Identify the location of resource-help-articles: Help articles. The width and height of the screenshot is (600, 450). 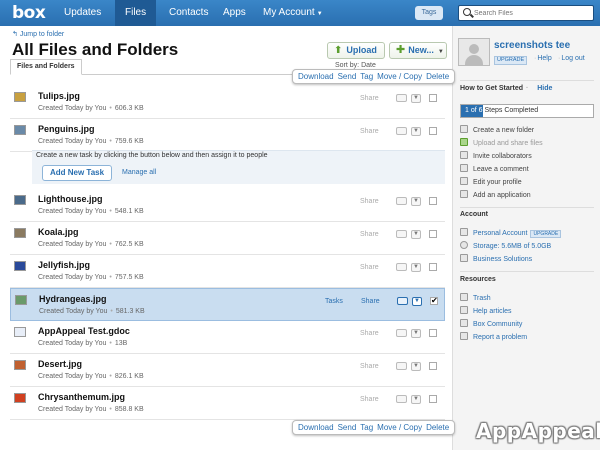
(486, 310).